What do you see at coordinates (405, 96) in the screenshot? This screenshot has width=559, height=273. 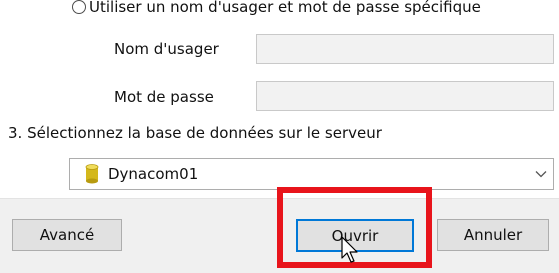 I see `password-field` at bounding box center [405, 96].